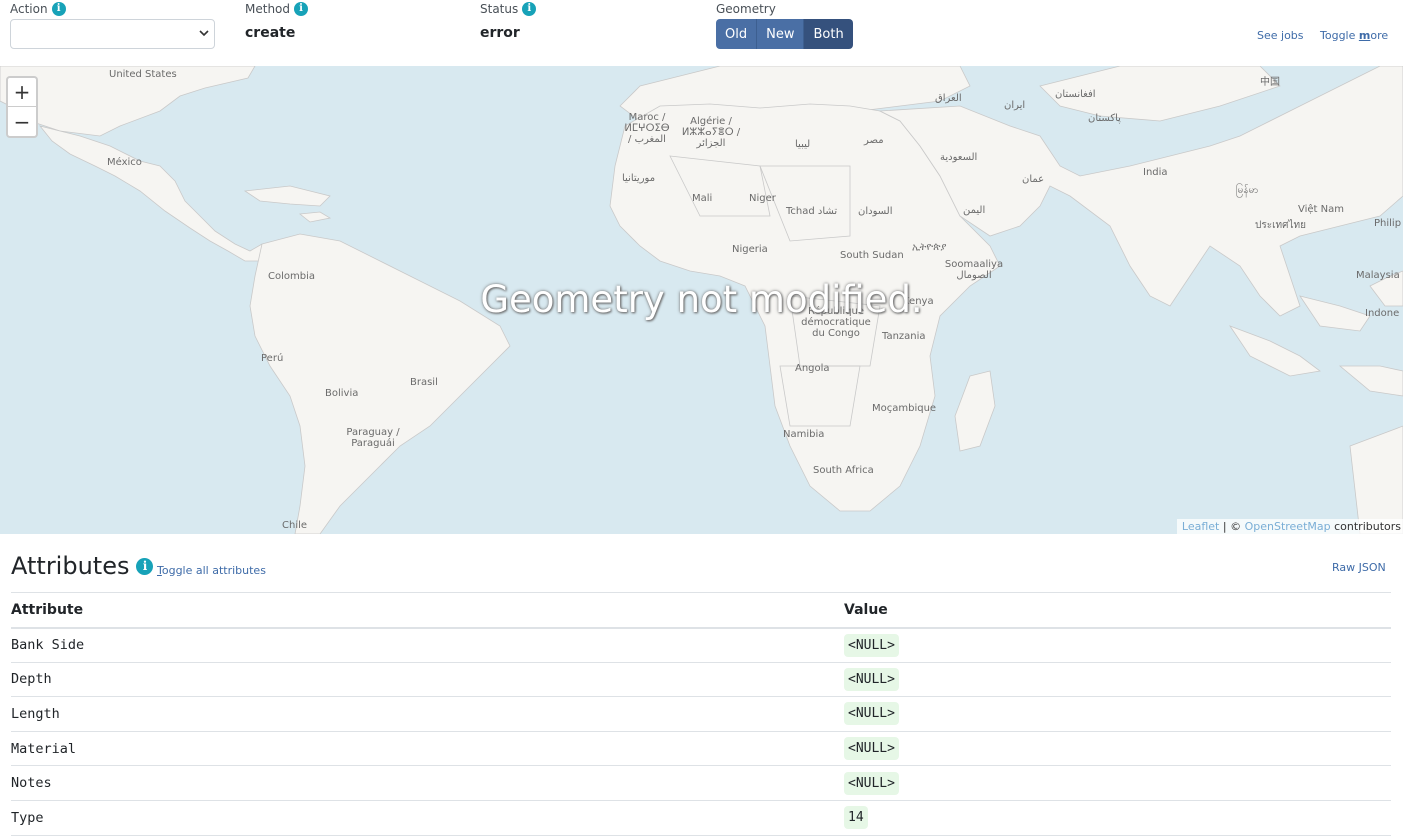  What do you see at coordinates (427, 783) in the screenshot?
I see `attribute-name: Notes` at bounding box center [427, 783].